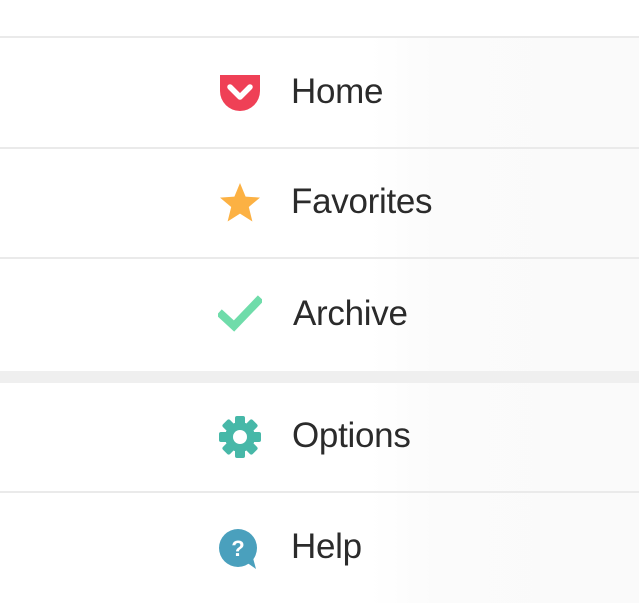  Describe the element at coordinates (240, 315) in the screenshot. I see `checkmark-icon` at that location.